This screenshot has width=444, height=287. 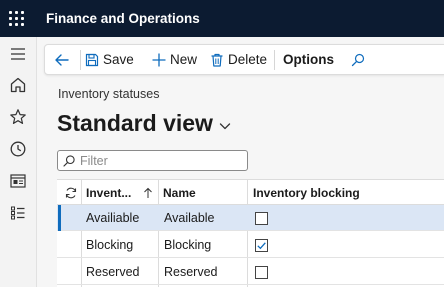 I want to click on sort-ascending-icon, so click(x=148, y=192).